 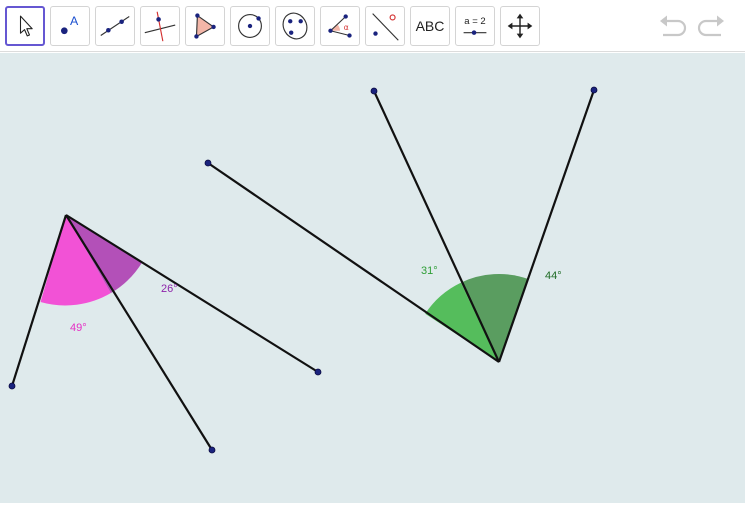 I want to click on text-tool-label: ABC, so click(x=430, y=26).